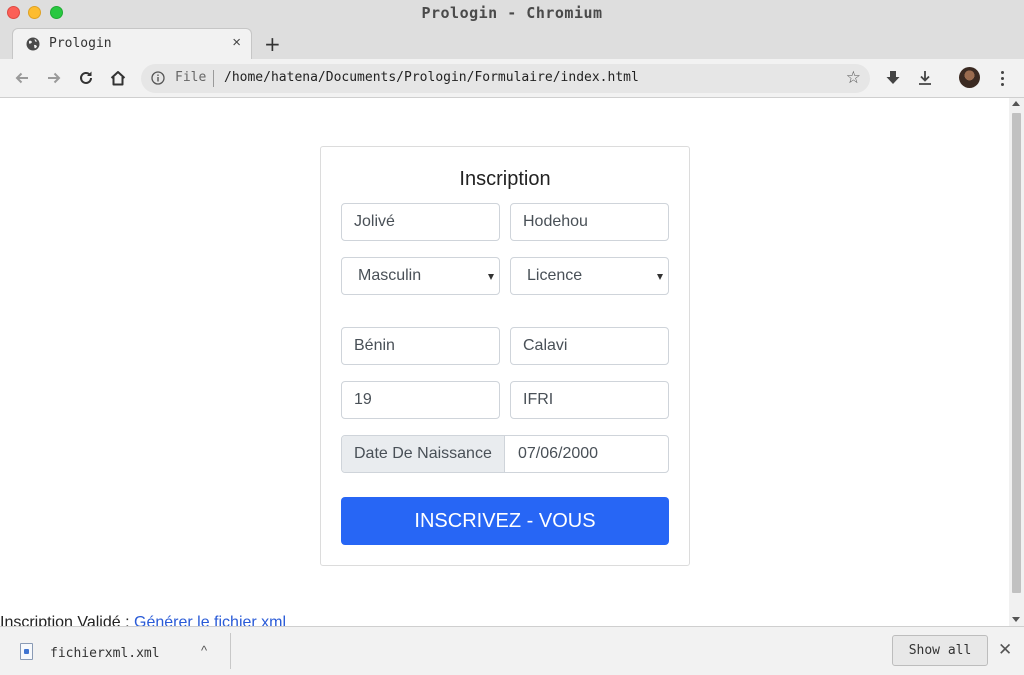 This screenshot has width=1024, height=675. Describe the element at coordinates (420, 400) in the screenshot. I see `age-input: 19` at that location.